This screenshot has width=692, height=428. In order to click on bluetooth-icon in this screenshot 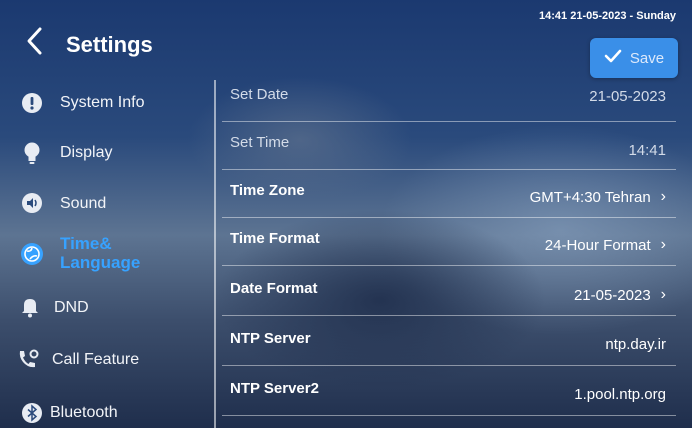, I will do `click(32, 413)`.